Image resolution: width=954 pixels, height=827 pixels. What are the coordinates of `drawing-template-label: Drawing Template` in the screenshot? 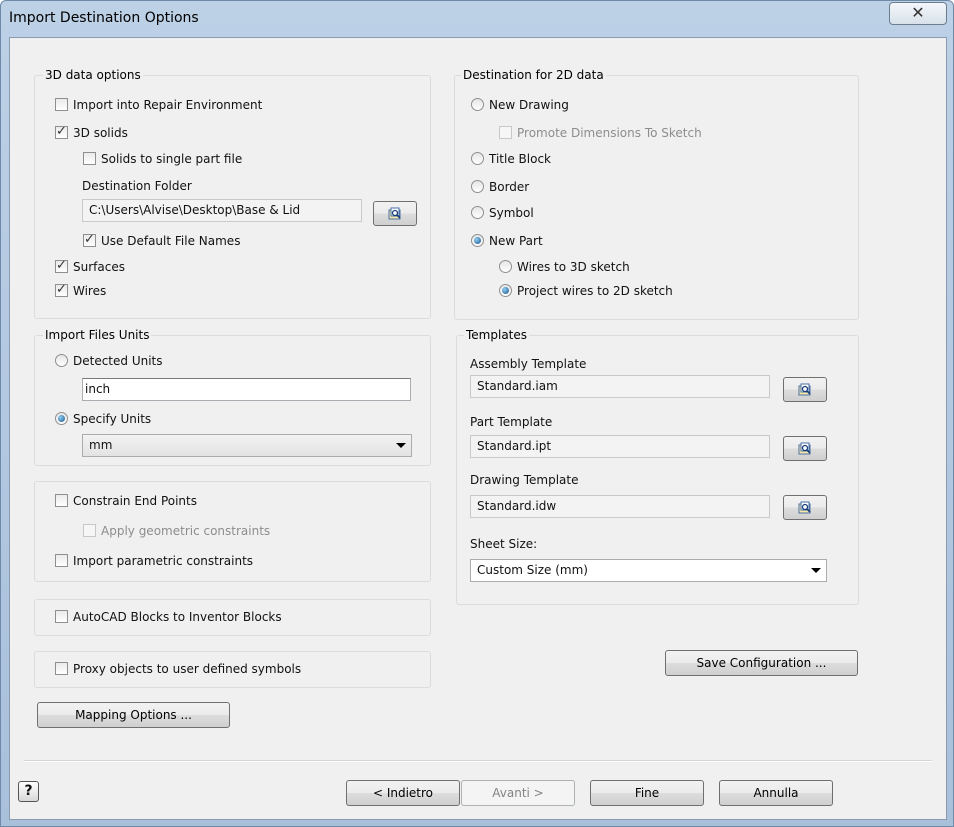 It's located at (524, 480).